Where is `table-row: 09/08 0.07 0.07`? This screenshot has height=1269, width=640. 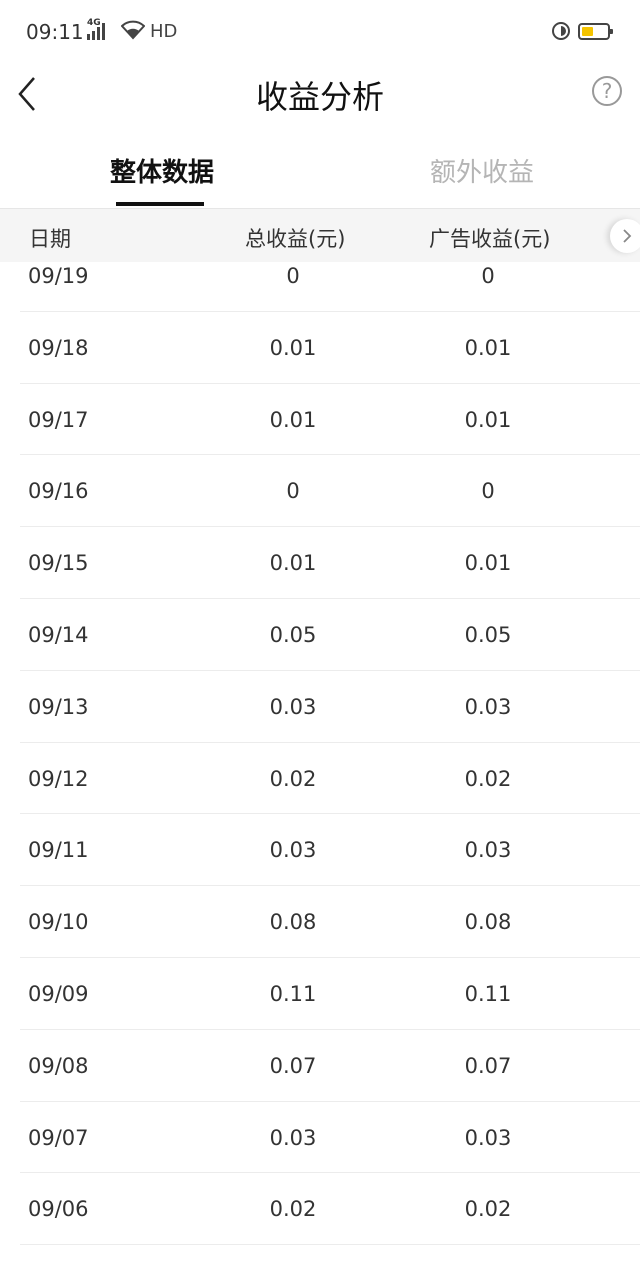 table-row: 09/08 0.07 0.07 is located at coordinates (330, 1066).